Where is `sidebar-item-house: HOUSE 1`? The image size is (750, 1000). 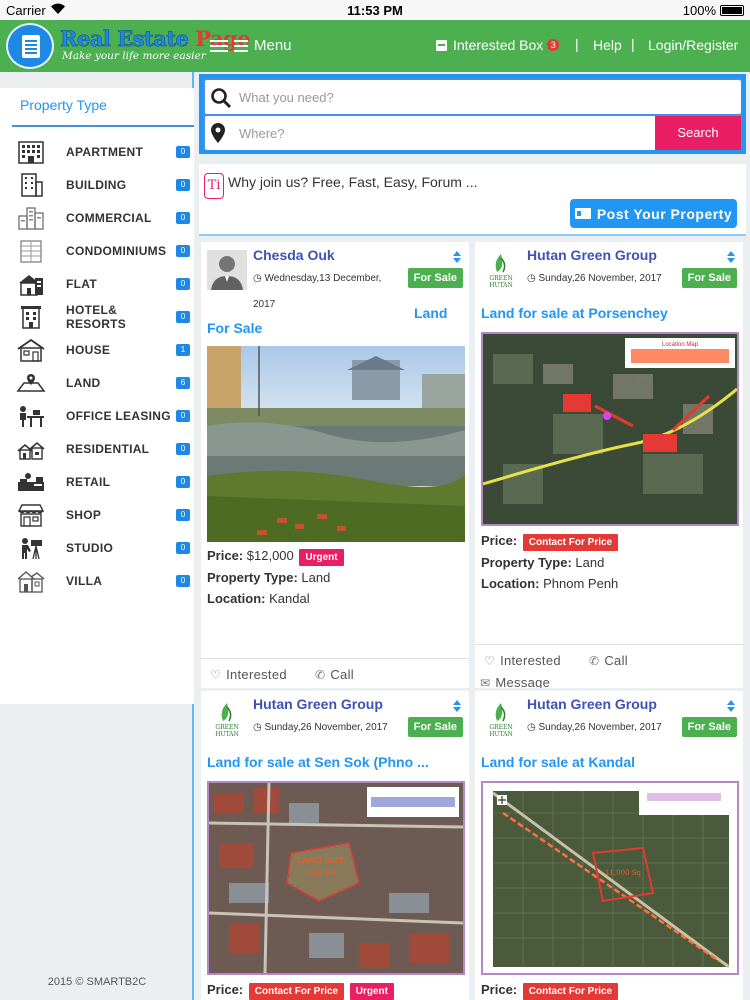 sidebar-item-house: HOUSE 1 is located at coordinates (105, 350).